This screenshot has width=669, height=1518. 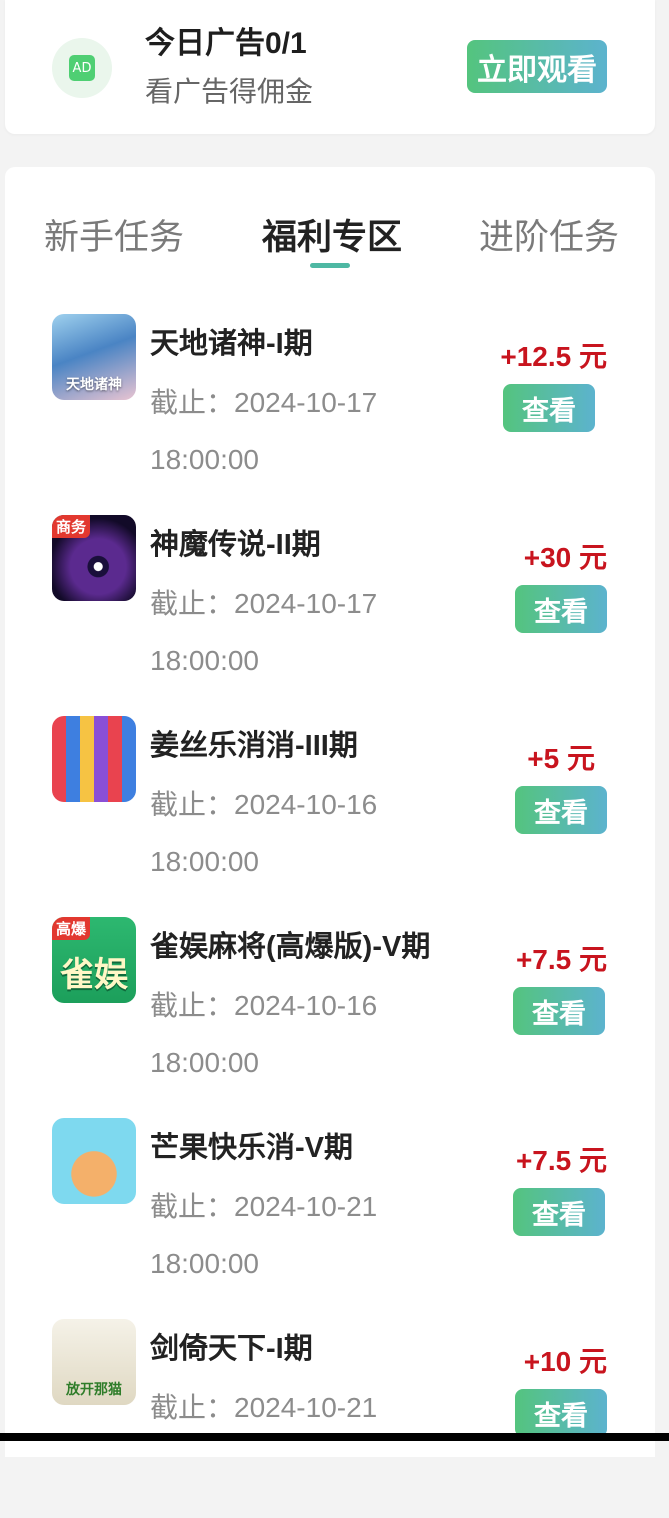 What do you see at coordinates (94, 975) in the screenshot?
I see `thumbnail-caption: 雀娱` at bounding box center [94, 975].